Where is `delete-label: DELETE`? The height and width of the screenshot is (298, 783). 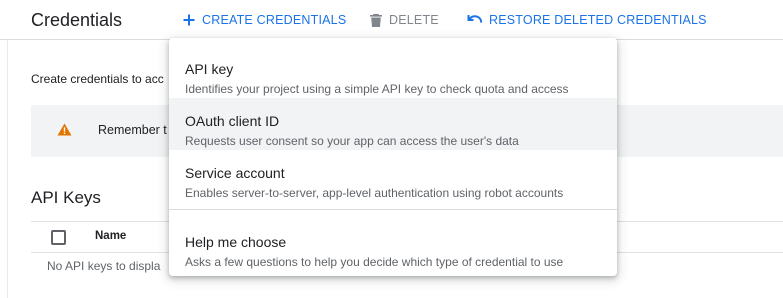
delete-label: DELETE is located at coordinates (414, 20).